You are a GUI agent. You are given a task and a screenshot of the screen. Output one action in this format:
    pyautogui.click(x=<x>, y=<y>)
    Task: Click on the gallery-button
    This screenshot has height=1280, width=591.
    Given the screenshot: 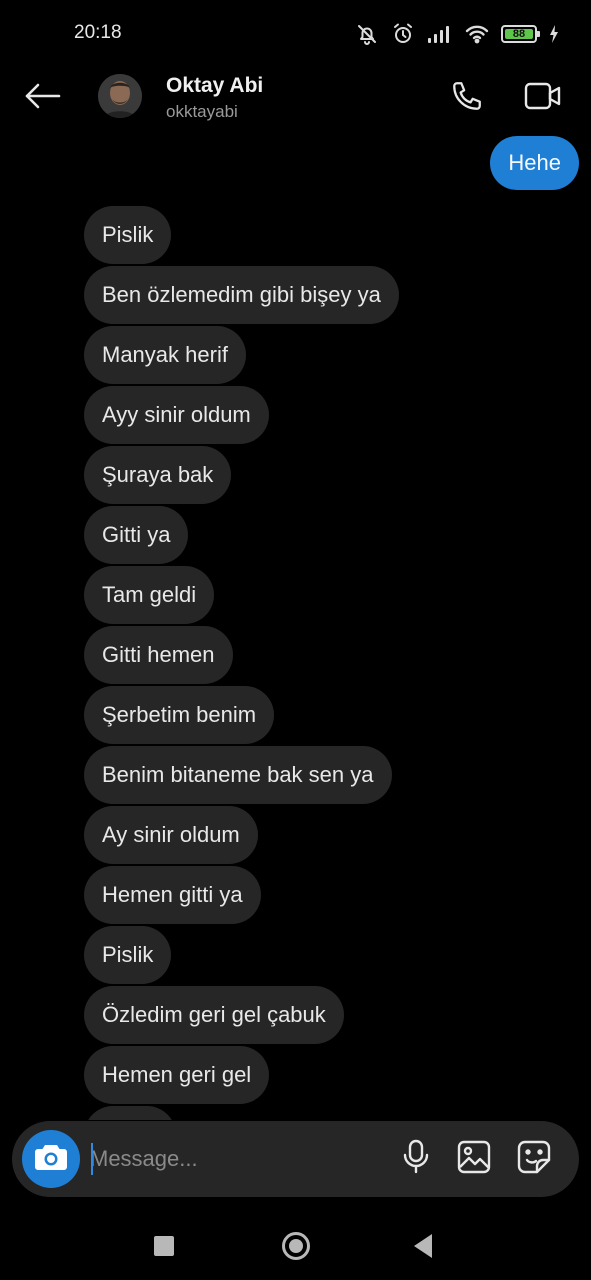 What is the action you would take?
    pyautogui.click(x=474, y=1159)
    